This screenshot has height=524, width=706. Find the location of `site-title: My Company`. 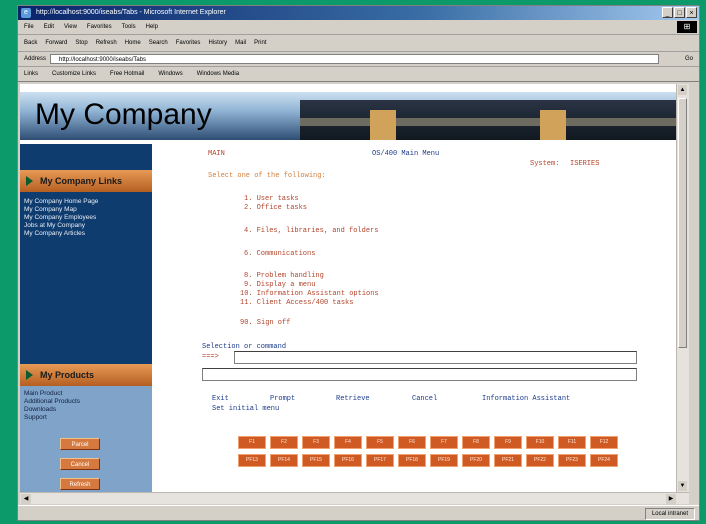

site-title: My Company is located at coordinates (123, 114).